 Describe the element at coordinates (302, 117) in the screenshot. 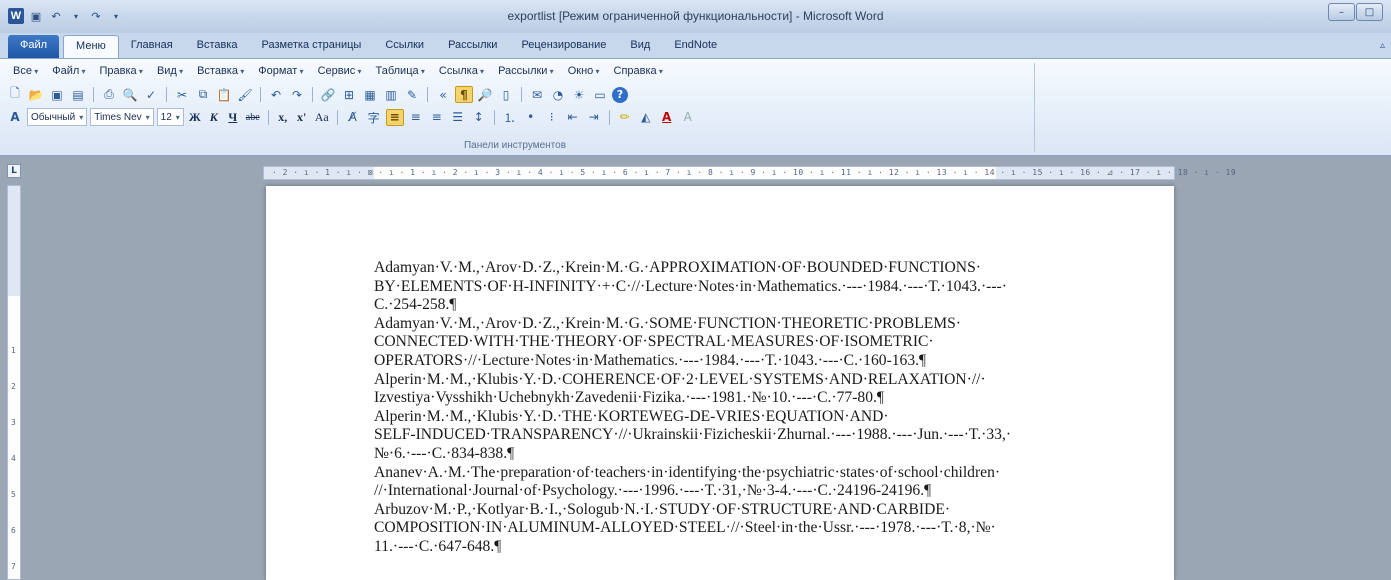

I see `superscript-button: x'` at that location.